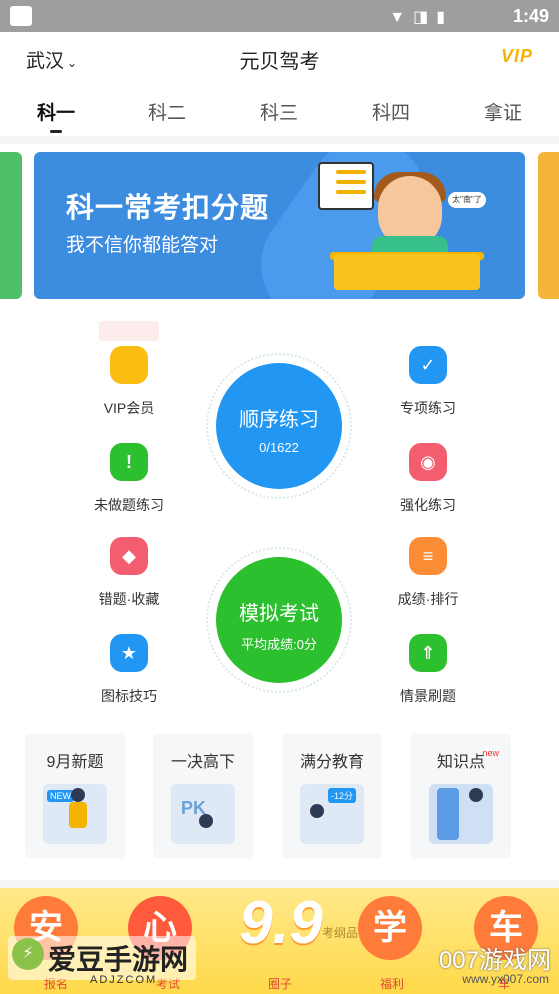 Image resolution: width=559 pixels, height=994 pixels. What do you see at coordinates (11, 225) in the screenshot?
I see `banner-prev-peek` at bounding box center [11, 225].